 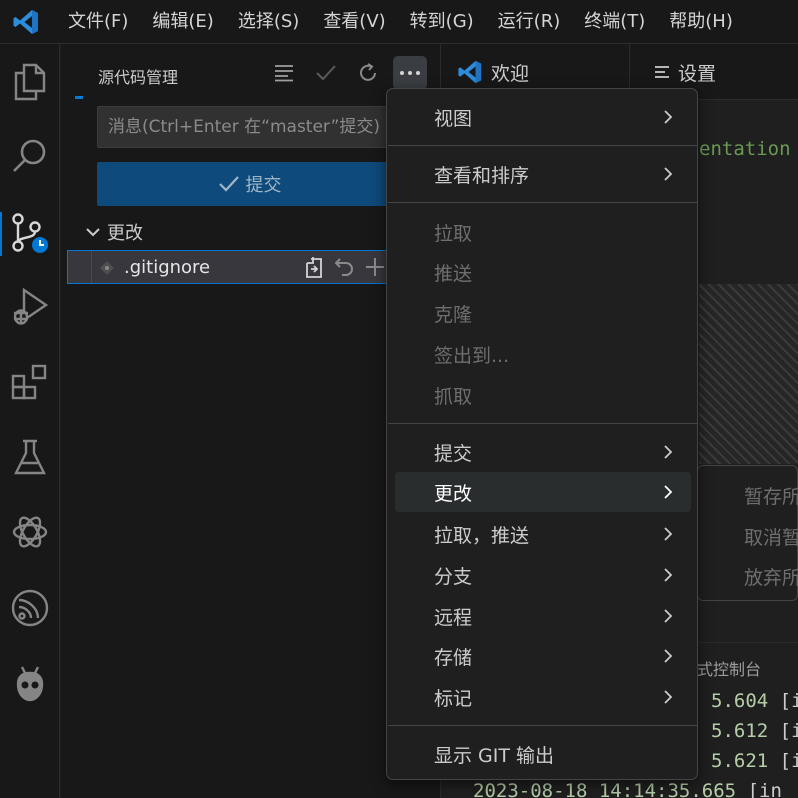 I want to click on menu-item-label: 查看和排序, so click(x=482, y=176).